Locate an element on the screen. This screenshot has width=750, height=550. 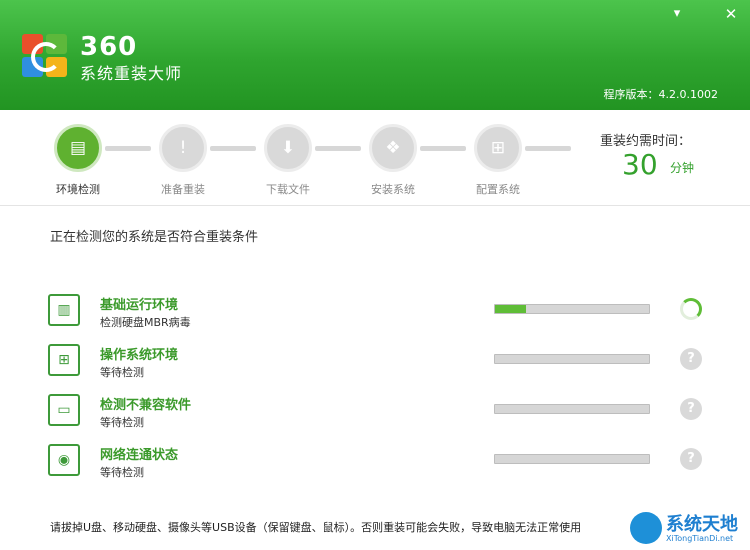
step-prepare: ! 准备重装 is located at coordinates (183, 160).